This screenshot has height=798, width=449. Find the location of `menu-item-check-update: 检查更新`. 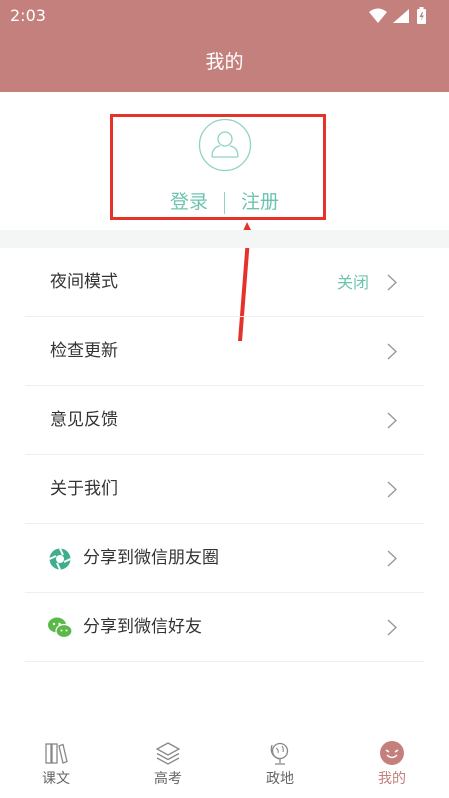

menu-item-check-update: 检查更新 is located at coordinates (224, 351).